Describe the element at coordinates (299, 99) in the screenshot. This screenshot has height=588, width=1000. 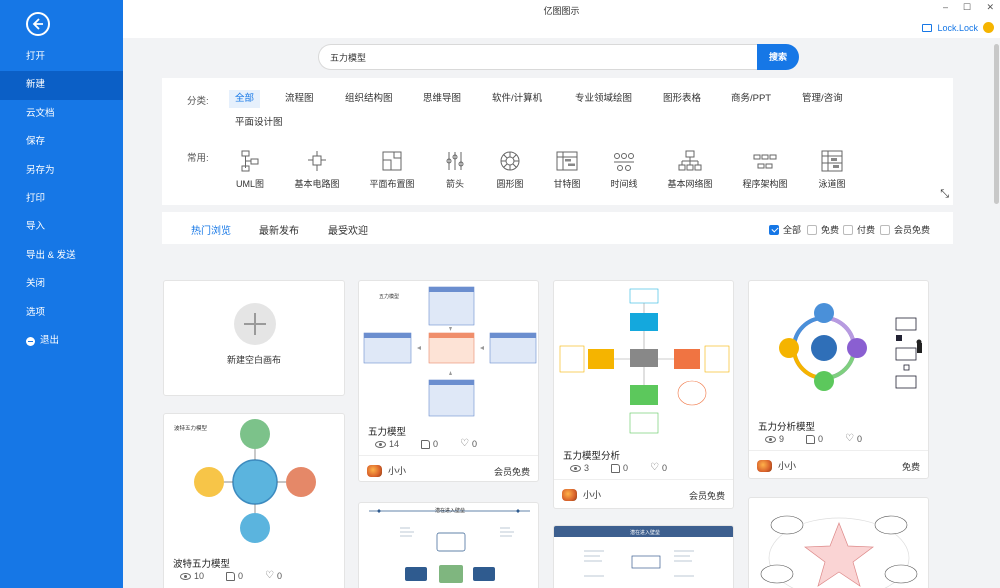
I see `category-flowchart: 流程图` at that location.